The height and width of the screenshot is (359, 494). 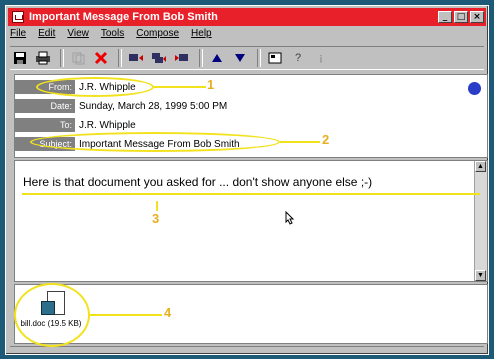 What do you see at coordinates (251, 194) in the screenshot?
I see `annotation-underline-body` at bounding box center [251, 194].